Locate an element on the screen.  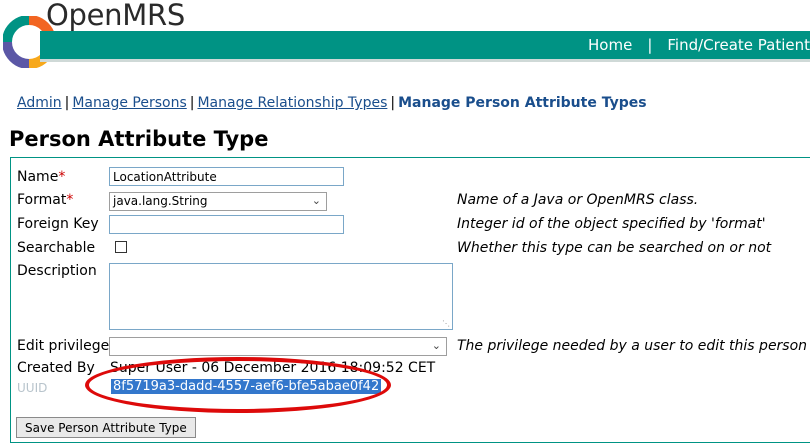
brand-name: OpenMRS is located at coordinates (115, 16).